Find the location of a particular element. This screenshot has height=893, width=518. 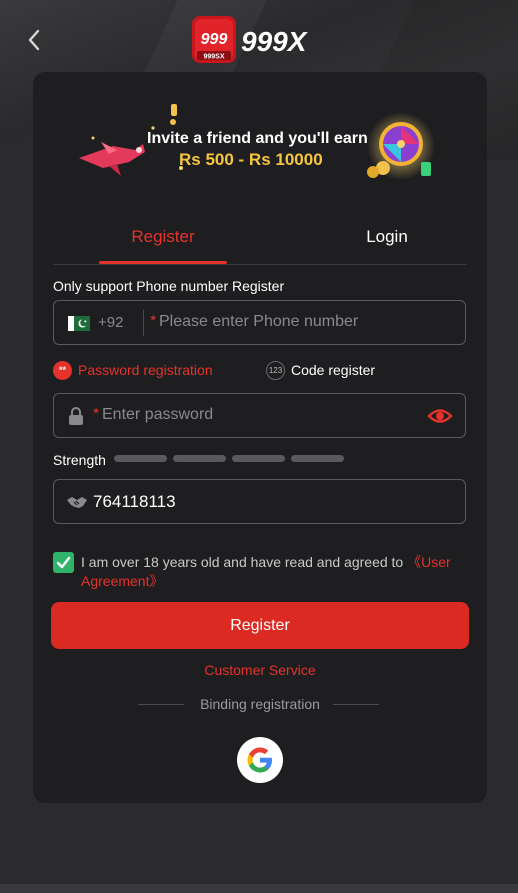

country-code: +92 is located at coordinates (110, 322).